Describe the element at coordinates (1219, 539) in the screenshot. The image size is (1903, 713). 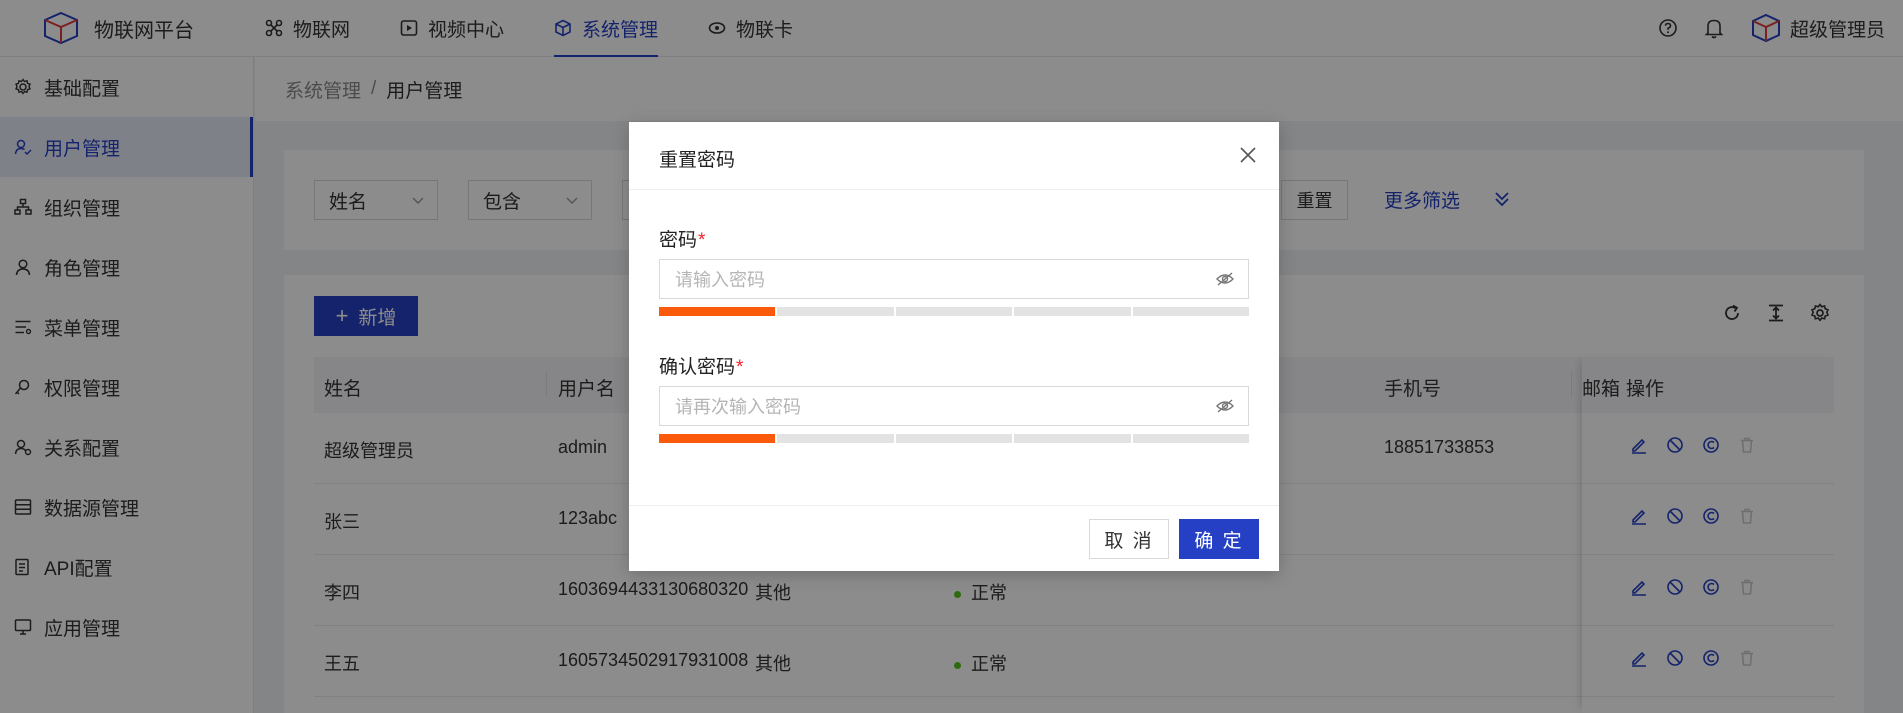
I see `confirm-button: 确 定` at that location.